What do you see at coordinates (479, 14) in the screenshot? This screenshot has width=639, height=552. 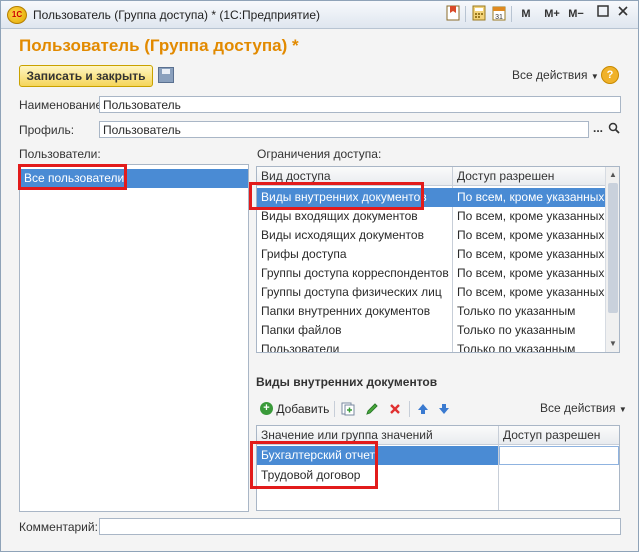 I see `calculator-icon` at bounding box center [479, 14].